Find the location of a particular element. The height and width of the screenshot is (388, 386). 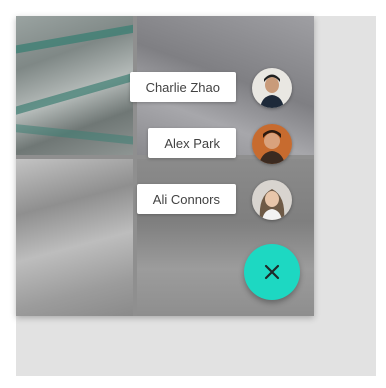

contact-item-alex-park: Alex Park is located at coordinates (193, 144).